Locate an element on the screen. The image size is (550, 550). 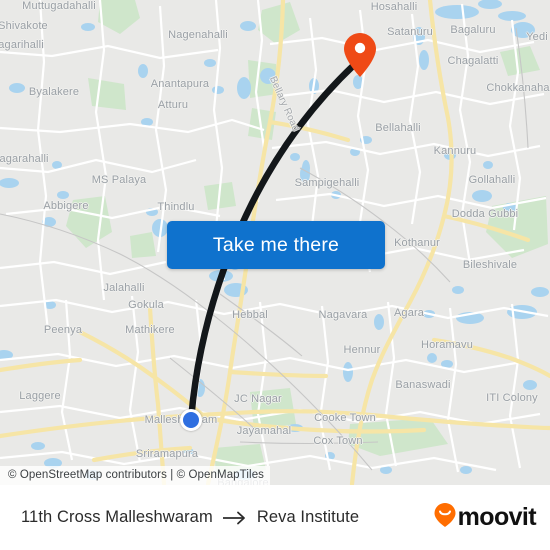
cta-label: Take me there is located at coordinates (276, 244).